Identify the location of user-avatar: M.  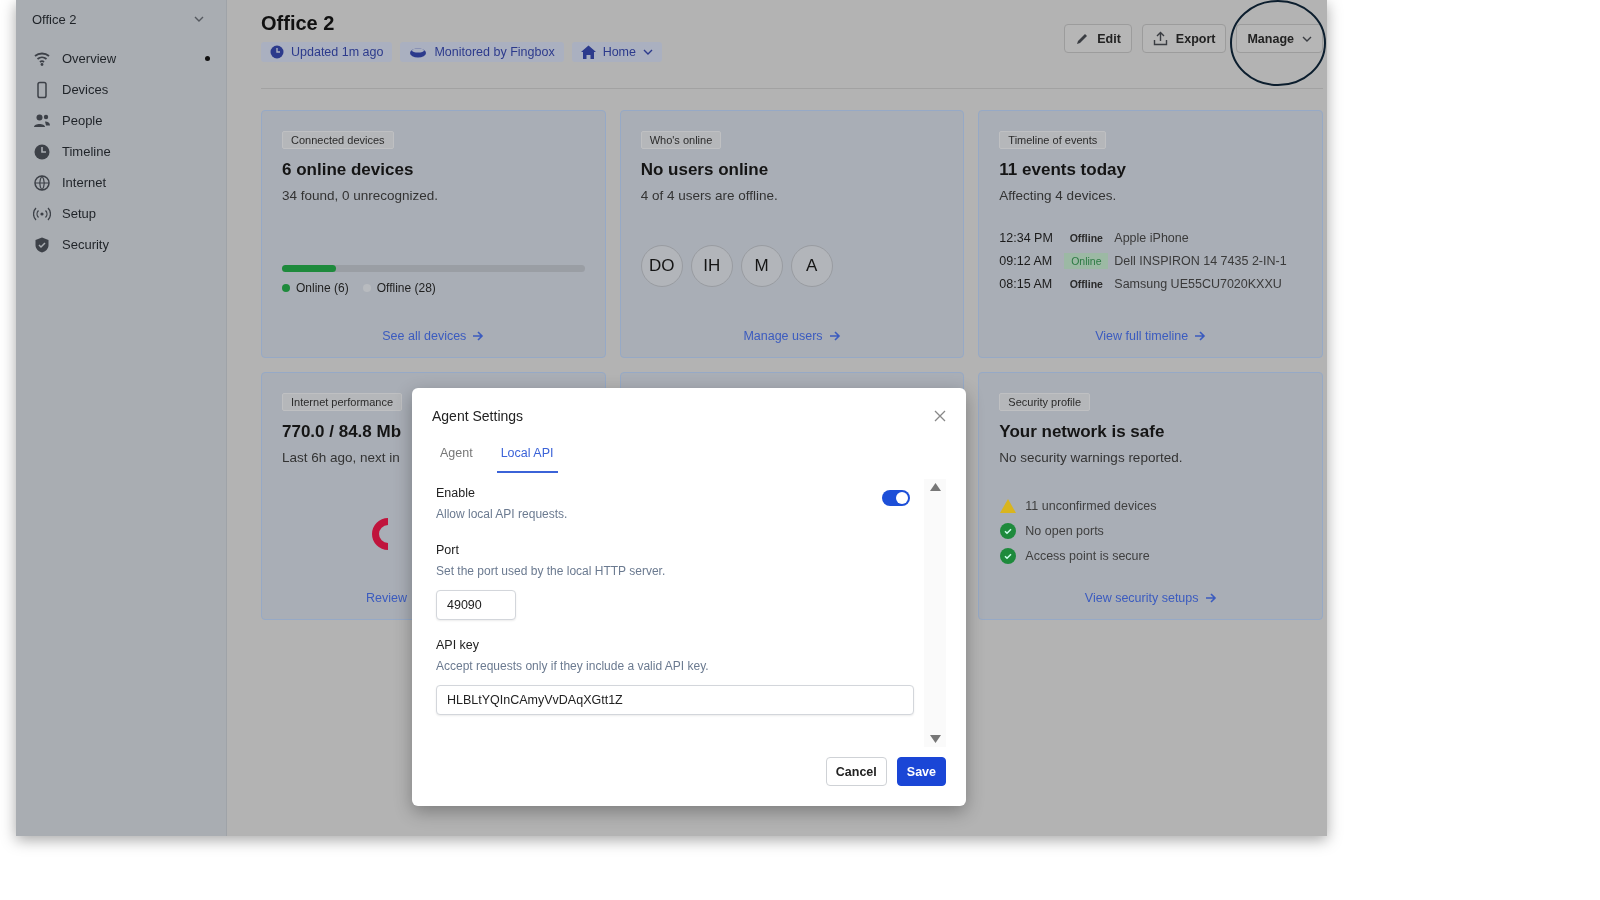
(761, 266).